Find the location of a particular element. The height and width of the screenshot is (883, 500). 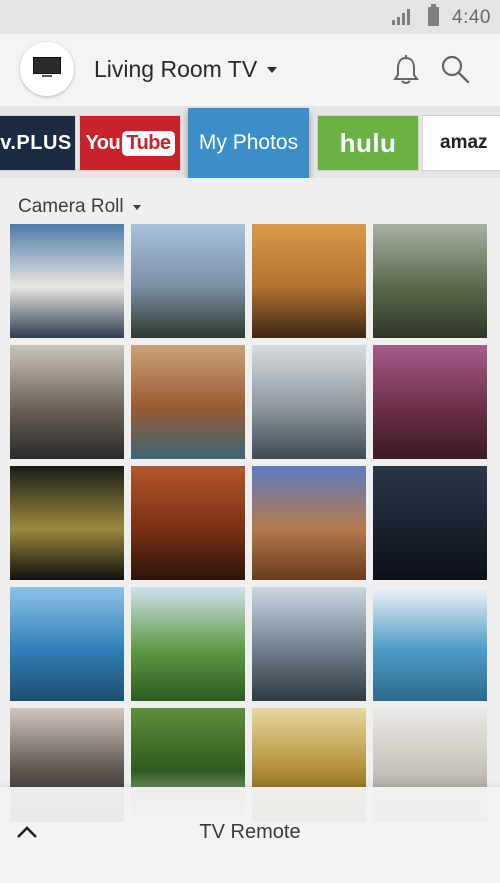

device-avatar is located at coordinates (47, 69).